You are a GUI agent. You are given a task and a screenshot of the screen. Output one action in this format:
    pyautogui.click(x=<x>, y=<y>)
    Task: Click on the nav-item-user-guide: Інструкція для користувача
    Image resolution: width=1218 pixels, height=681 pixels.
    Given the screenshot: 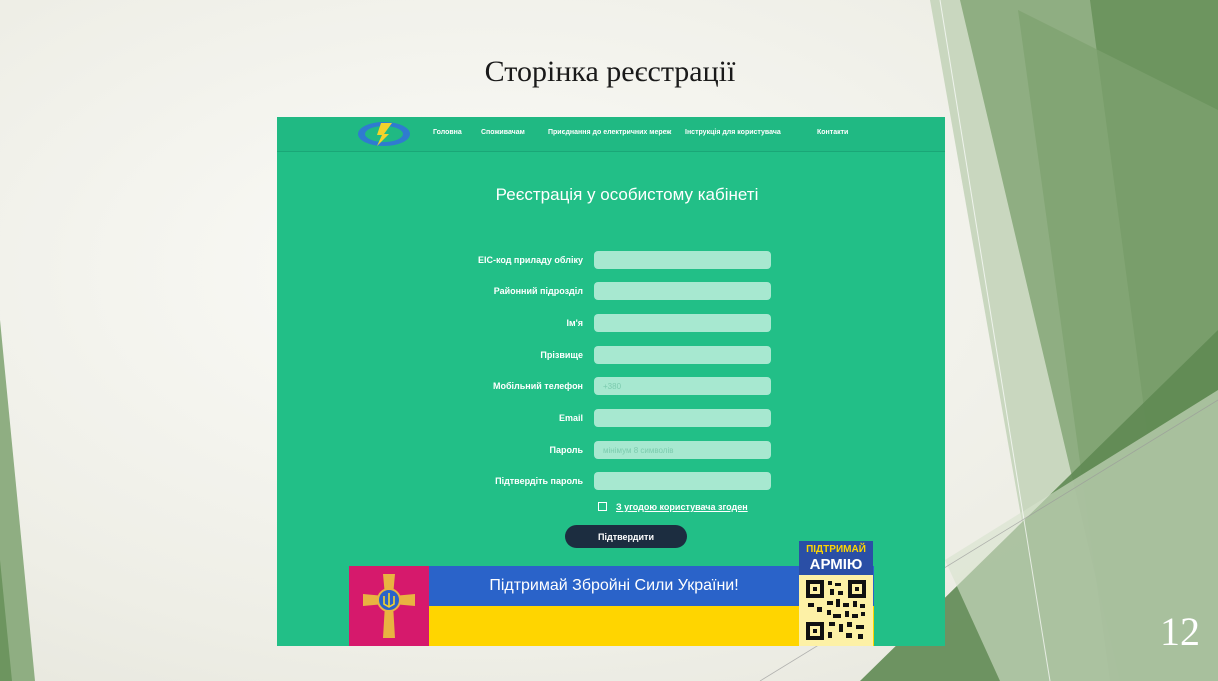 What is the action you would take?
    pyautogui.click(x=733, y=132)
    